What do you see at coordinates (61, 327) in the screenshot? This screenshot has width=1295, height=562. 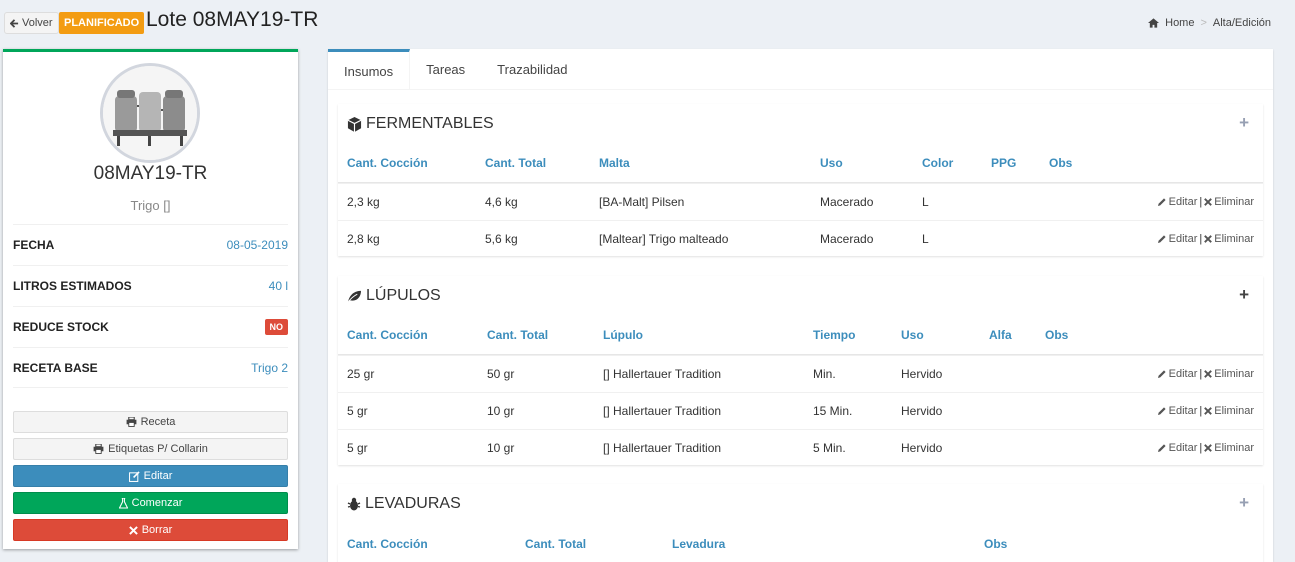 I see `info-label: REDUCE STOCK` at bounding box center [61, 327].